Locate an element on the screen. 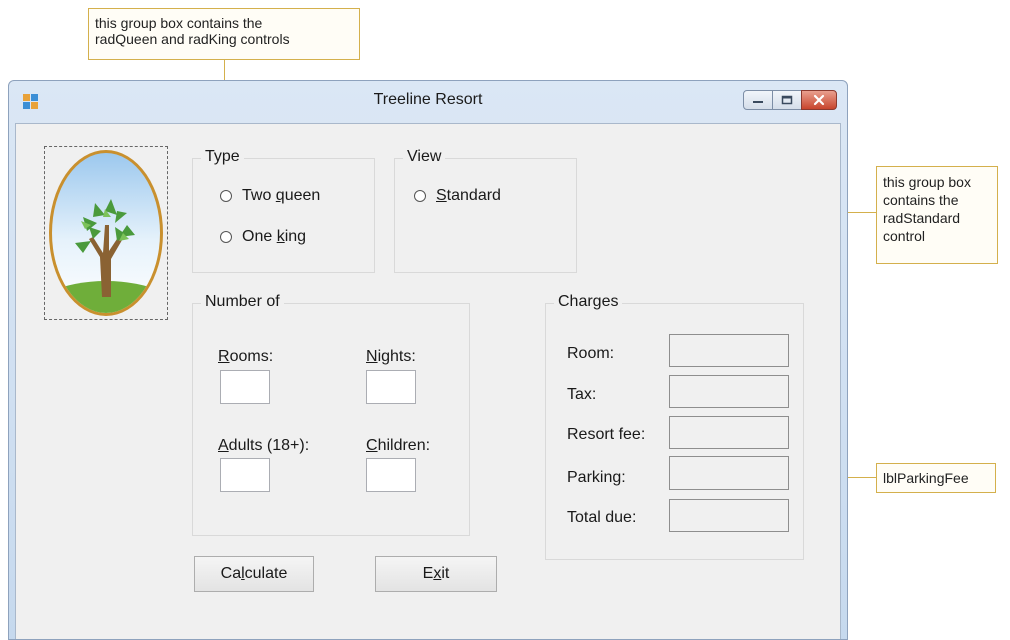 This screenshot has width=1010, height=640. minimize-icon is located at coordinates (758, 102).